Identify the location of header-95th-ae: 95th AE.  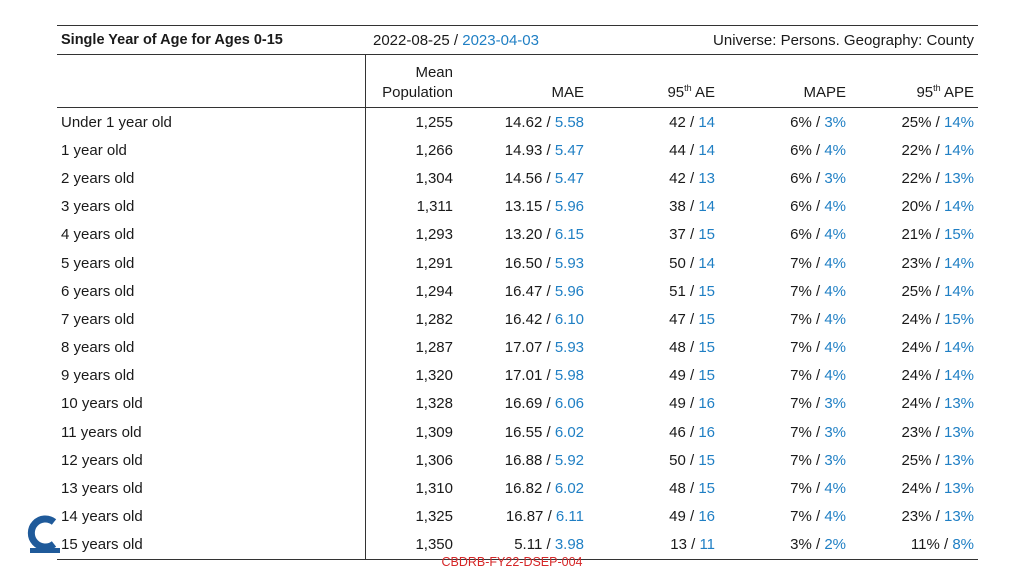
(654, 81).